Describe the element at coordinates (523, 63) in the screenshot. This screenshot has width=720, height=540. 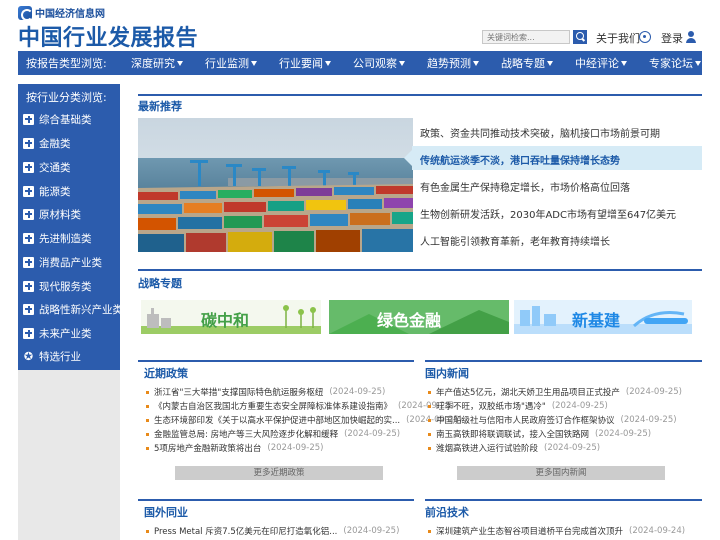
I see `nav-item-label: 战略专题` at that location.